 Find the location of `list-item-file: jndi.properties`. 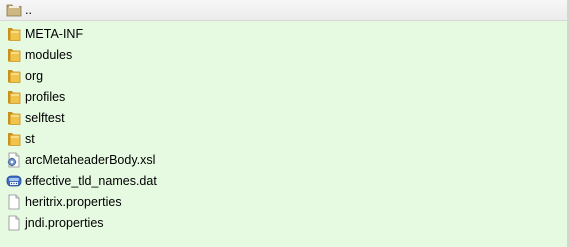

list-item-file: jndi.properties is located at coordinates (284, 223).